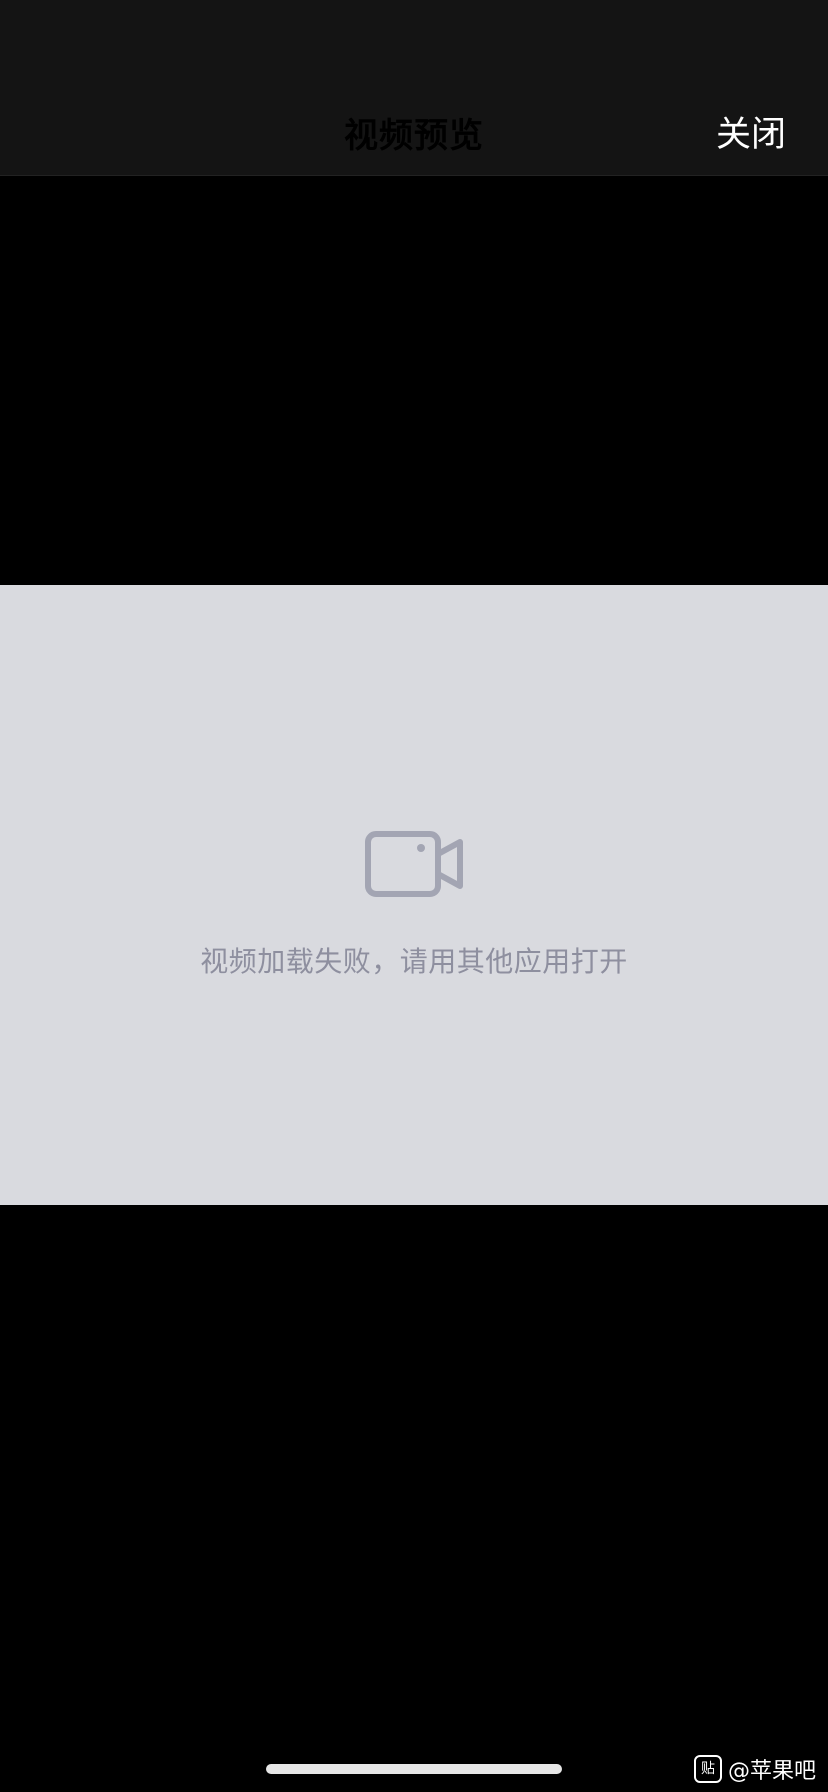 This screenshot has height=1792, width=828. Describe the element at coordinates (414, 136) in the screenshot. I see `page-title: 视频预览` at that location.